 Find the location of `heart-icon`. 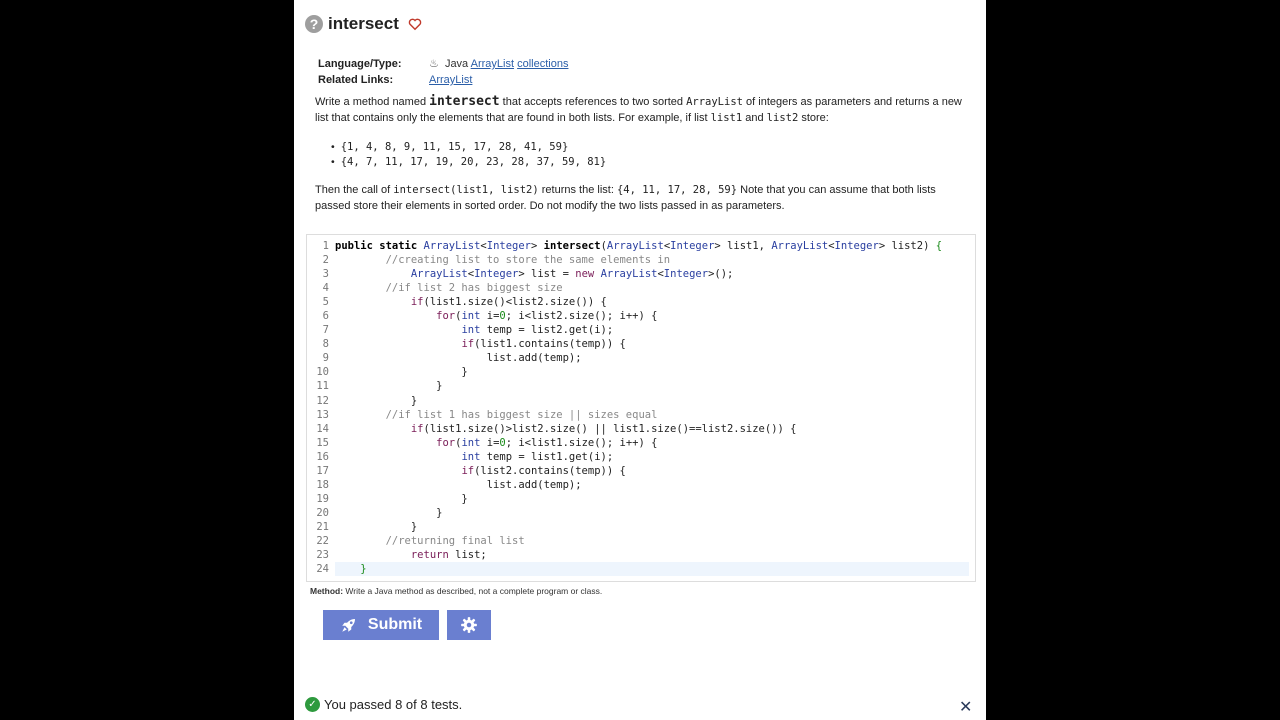

heart-icon is located at coordinates (415, 24).